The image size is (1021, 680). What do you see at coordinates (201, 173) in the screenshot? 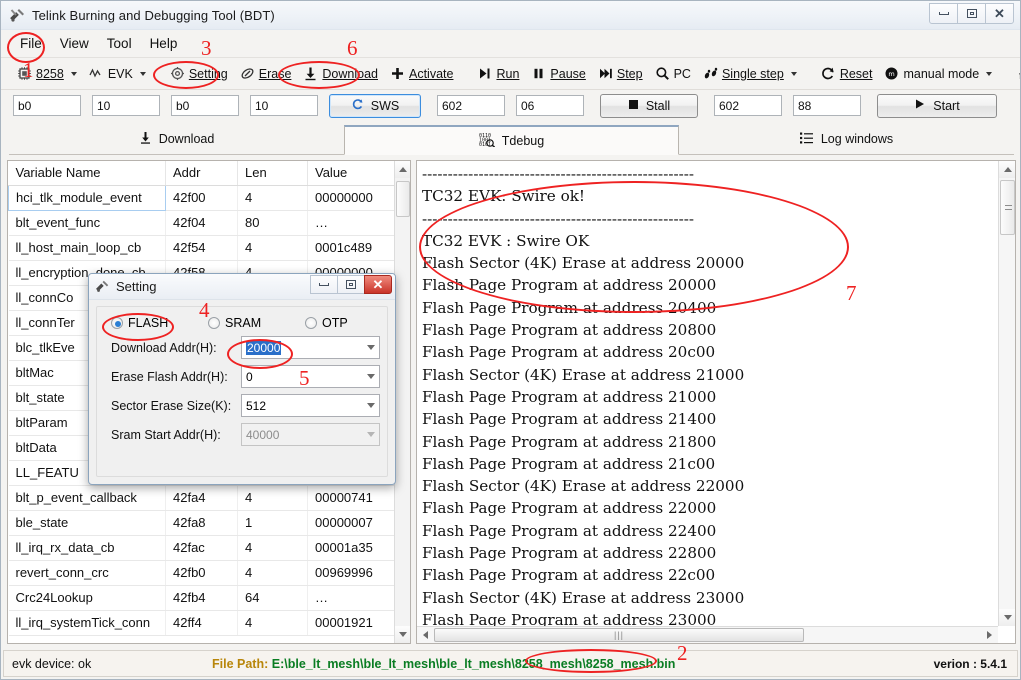
I see `column-header-addr: Addr` at bounding box center [201, 173].